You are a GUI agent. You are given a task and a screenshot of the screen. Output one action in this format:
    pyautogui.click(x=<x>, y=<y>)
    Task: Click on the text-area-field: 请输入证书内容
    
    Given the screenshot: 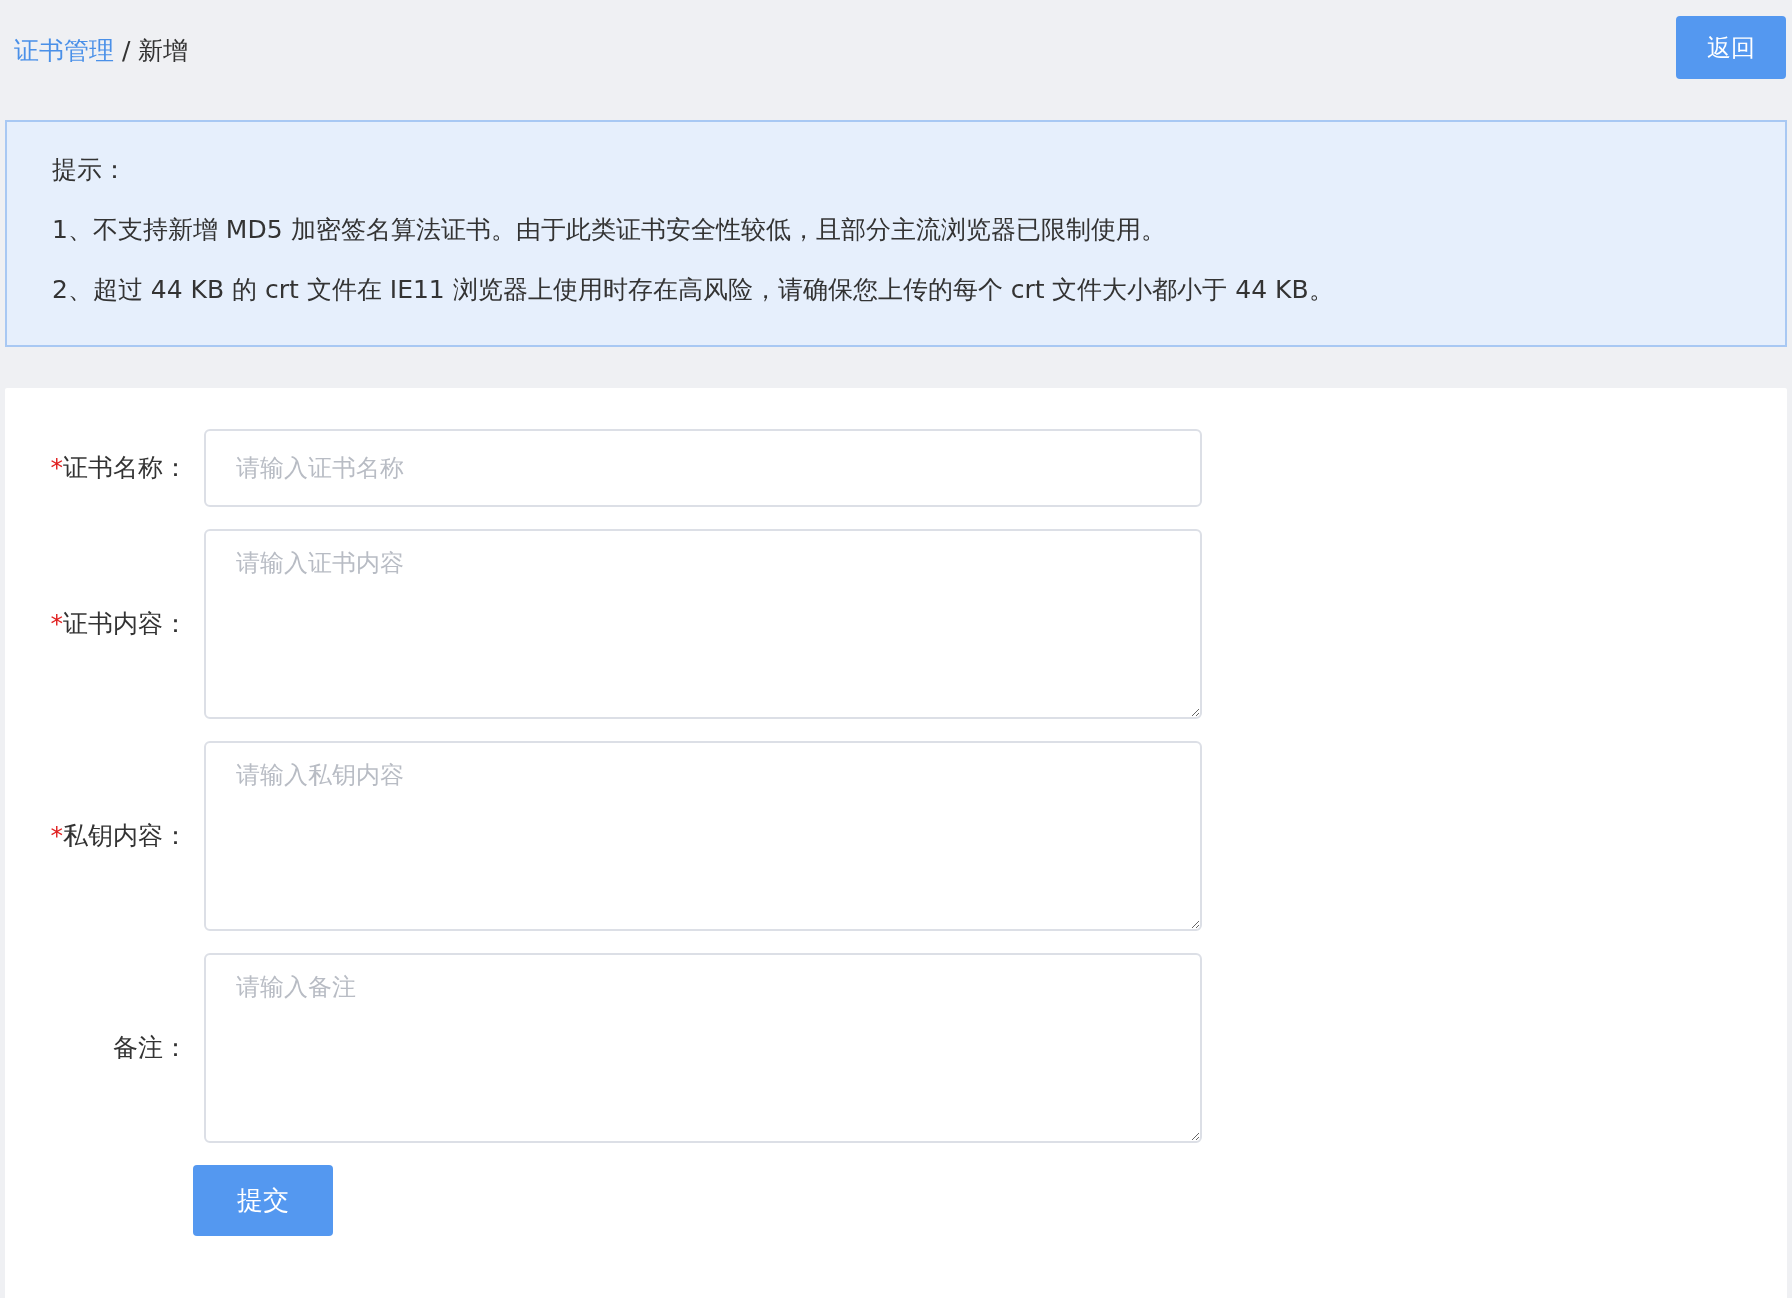 What is the action you would take?
    pyautogui.click(x=703, y=624)
    